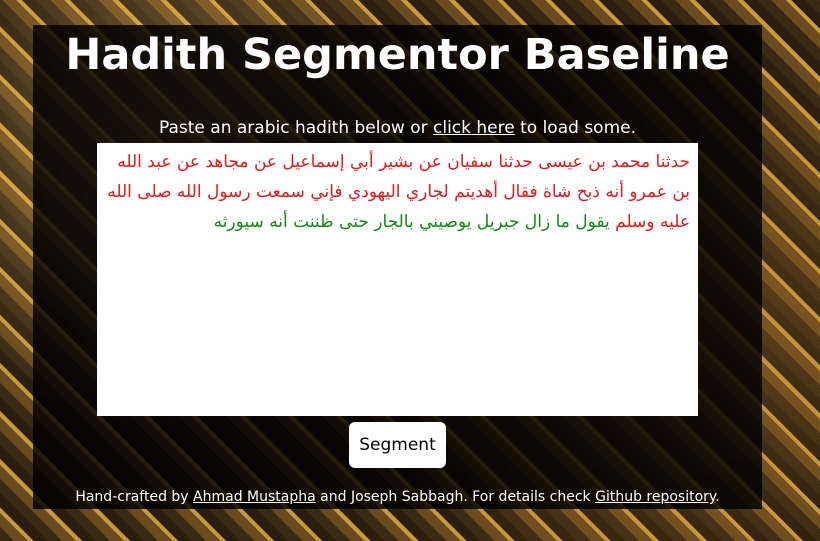 The width and height of the screenshot is (820, 541). Describe the element at coordinates (397, 55) in the screenshot. I see `page-title: Hadith Segmentor Baseline` at that location.